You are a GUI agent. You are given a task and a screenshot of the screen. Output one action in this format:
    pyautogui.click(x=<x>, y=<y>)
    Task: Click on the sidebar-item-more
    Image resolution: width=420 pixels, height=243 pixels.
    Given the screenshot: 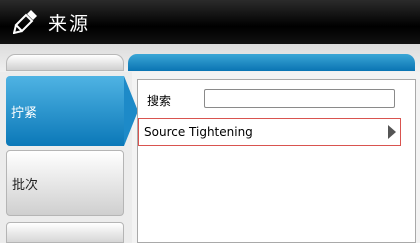 What is the action you would take?
    pyautogui.click(x=65, y=232)
    